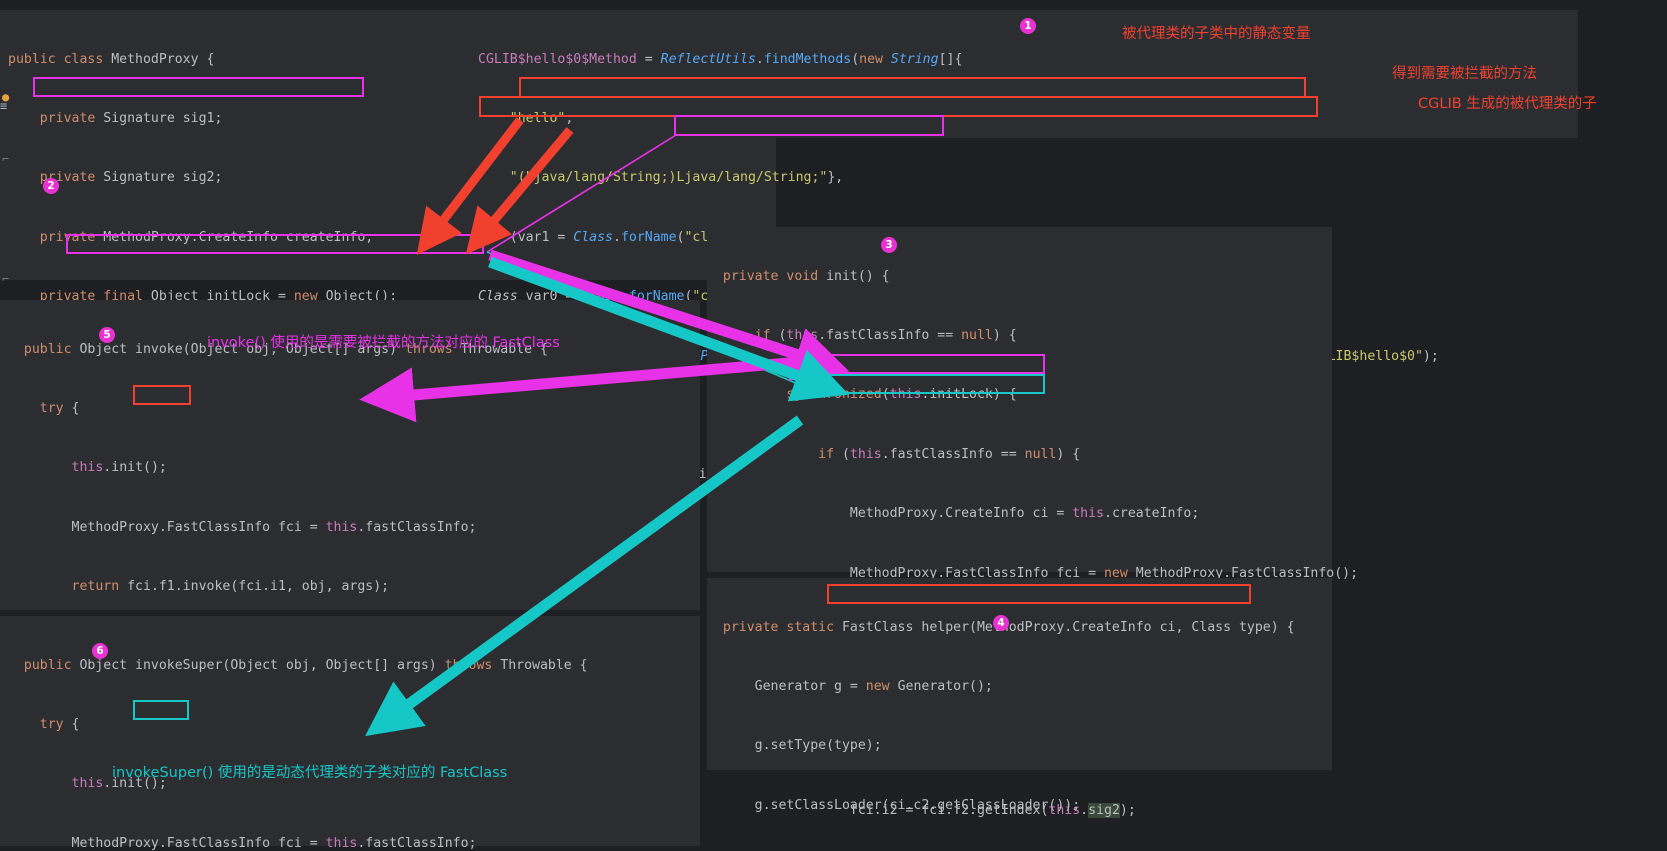 Image resolution: width=1667 pixels, height=851 pixels. Describe the element at coordinates (1507, 104) in the screenshot. I see `annotation-cglib-subclass: CGLIB 生成的被代理类的子` at that location.